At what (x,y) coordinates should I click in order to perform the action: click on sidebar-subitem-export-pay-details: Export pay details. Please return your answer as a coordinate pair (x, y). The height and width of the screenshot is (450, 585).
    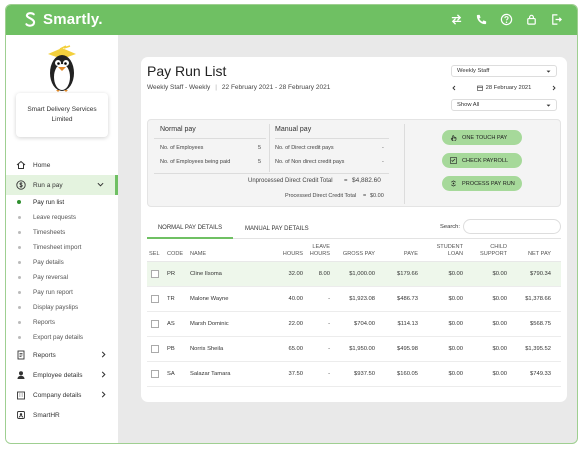
    Looking at the image, I should click on (62, 337).